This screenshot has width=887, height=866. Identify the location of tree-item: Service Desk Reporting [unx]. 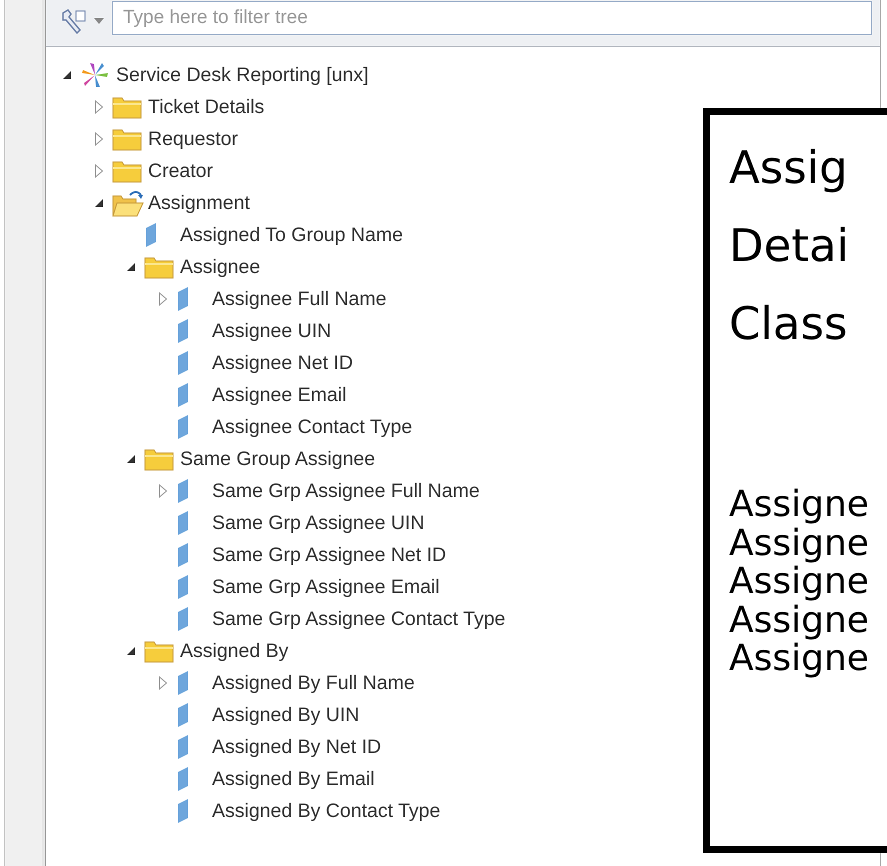
(242, 75).